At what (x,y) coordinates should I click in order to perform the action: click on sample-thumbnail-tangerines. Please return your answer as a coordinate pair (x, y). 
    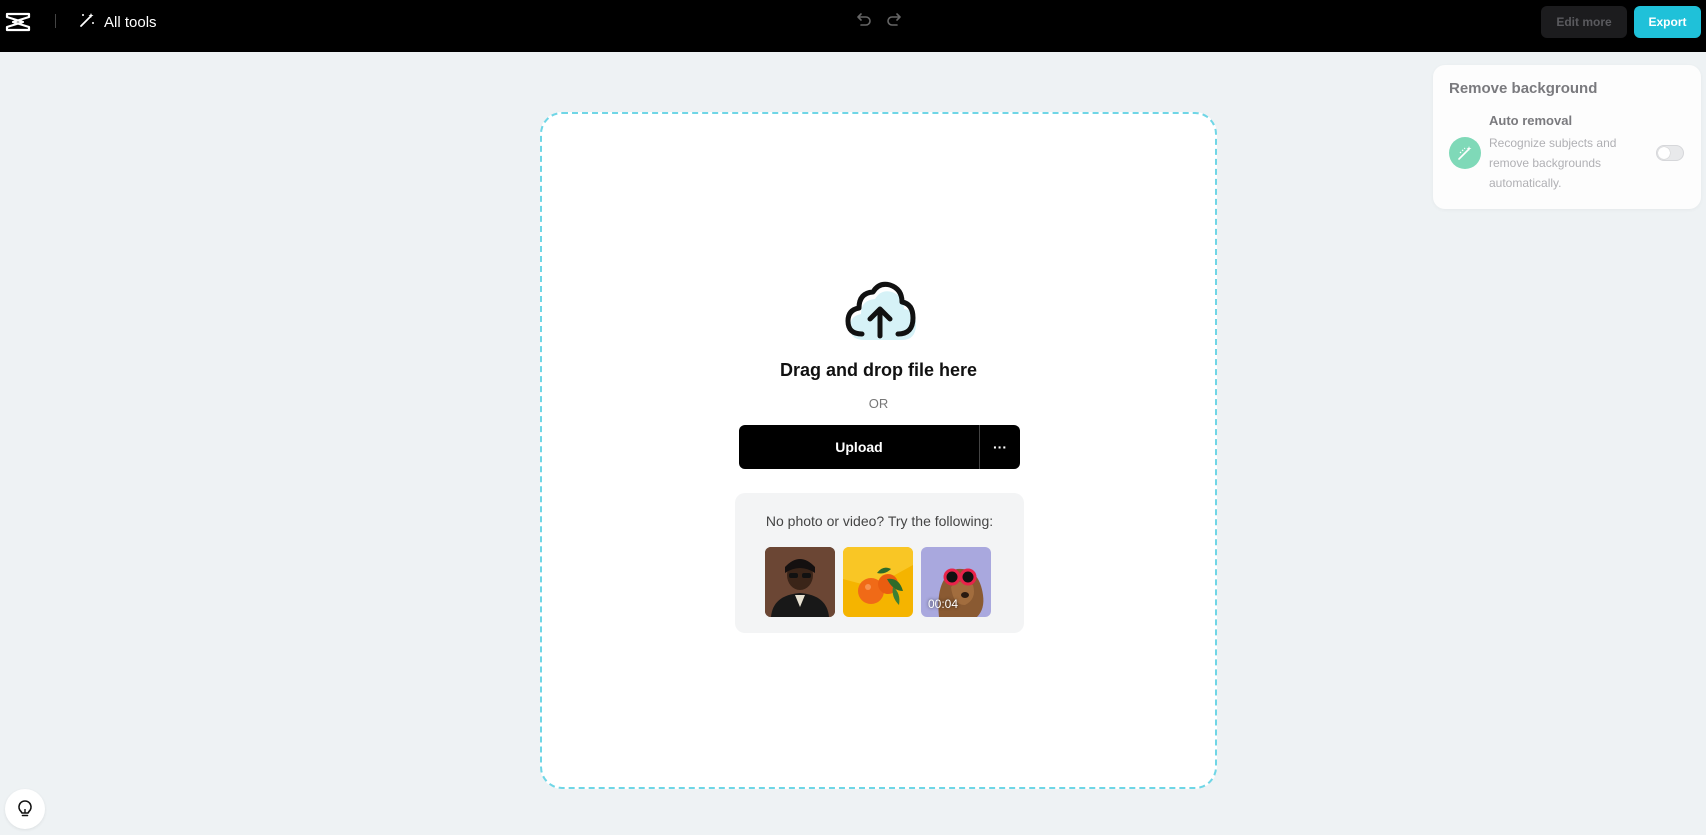
    Looking at the image, I should click on (878, 582).